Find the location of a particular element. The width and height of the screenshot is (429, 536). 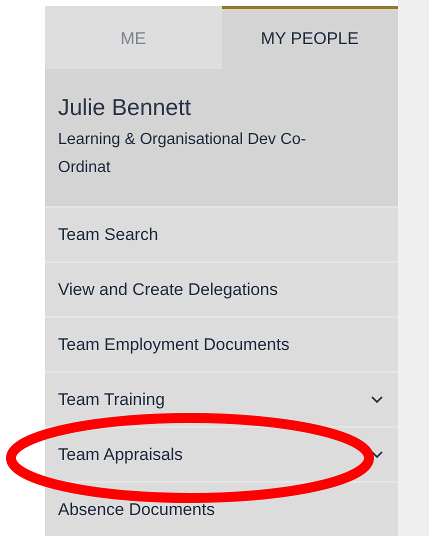

menu-item: Team Employment Documents is located at coordinates (221, 343).